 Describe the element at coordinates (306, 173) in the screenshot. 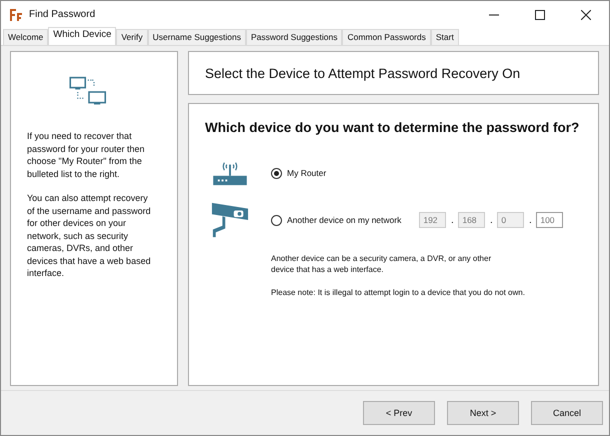

I see `radio-label: My Router` at that location.